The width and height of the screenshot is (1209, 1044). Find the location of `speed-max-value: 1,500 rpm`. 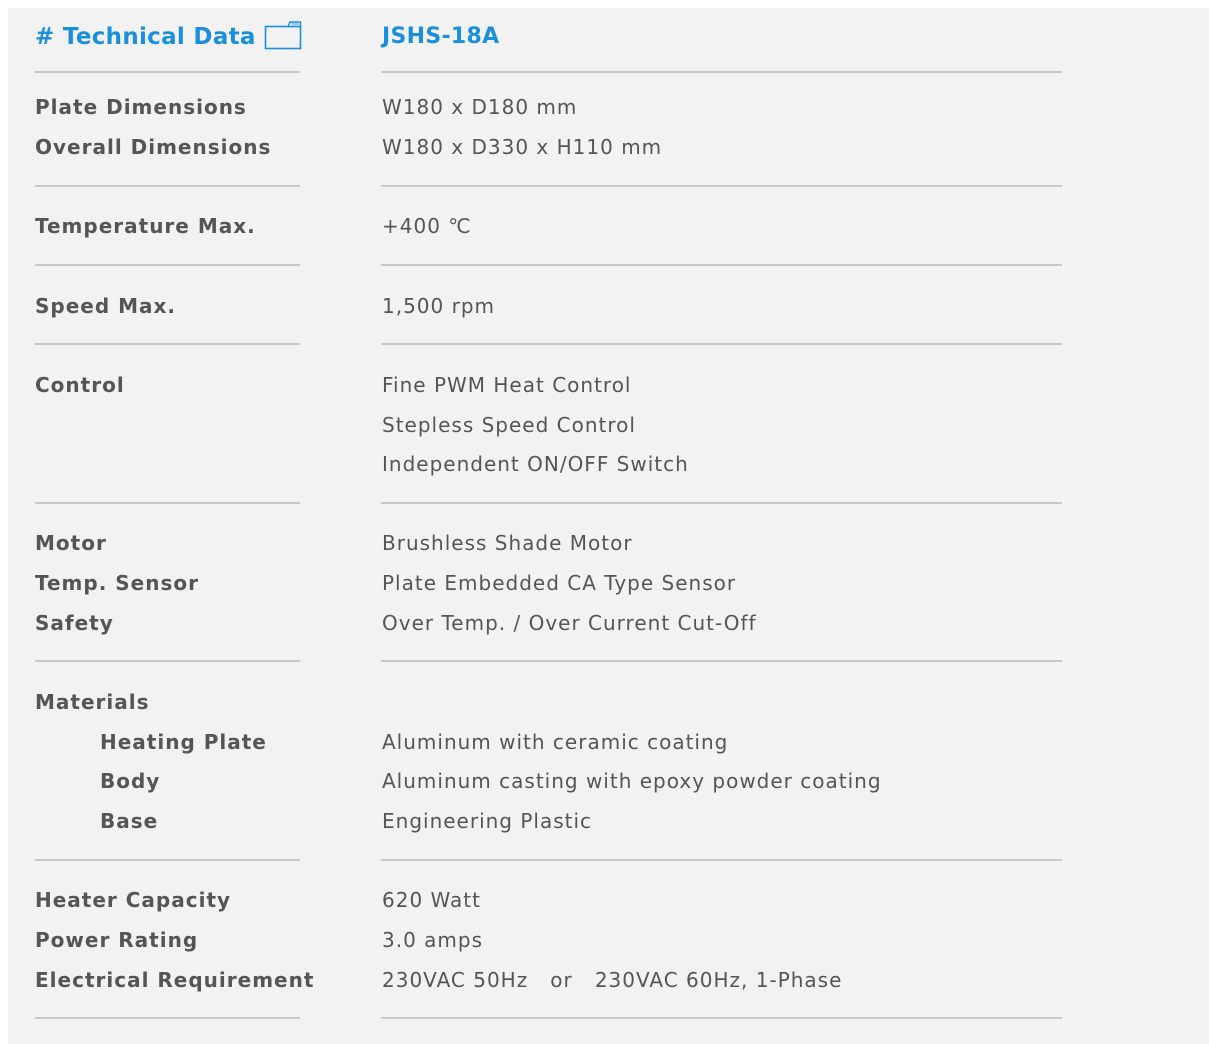

speed-max-value: 1,500 rpm is located at coordinates (439, 306).